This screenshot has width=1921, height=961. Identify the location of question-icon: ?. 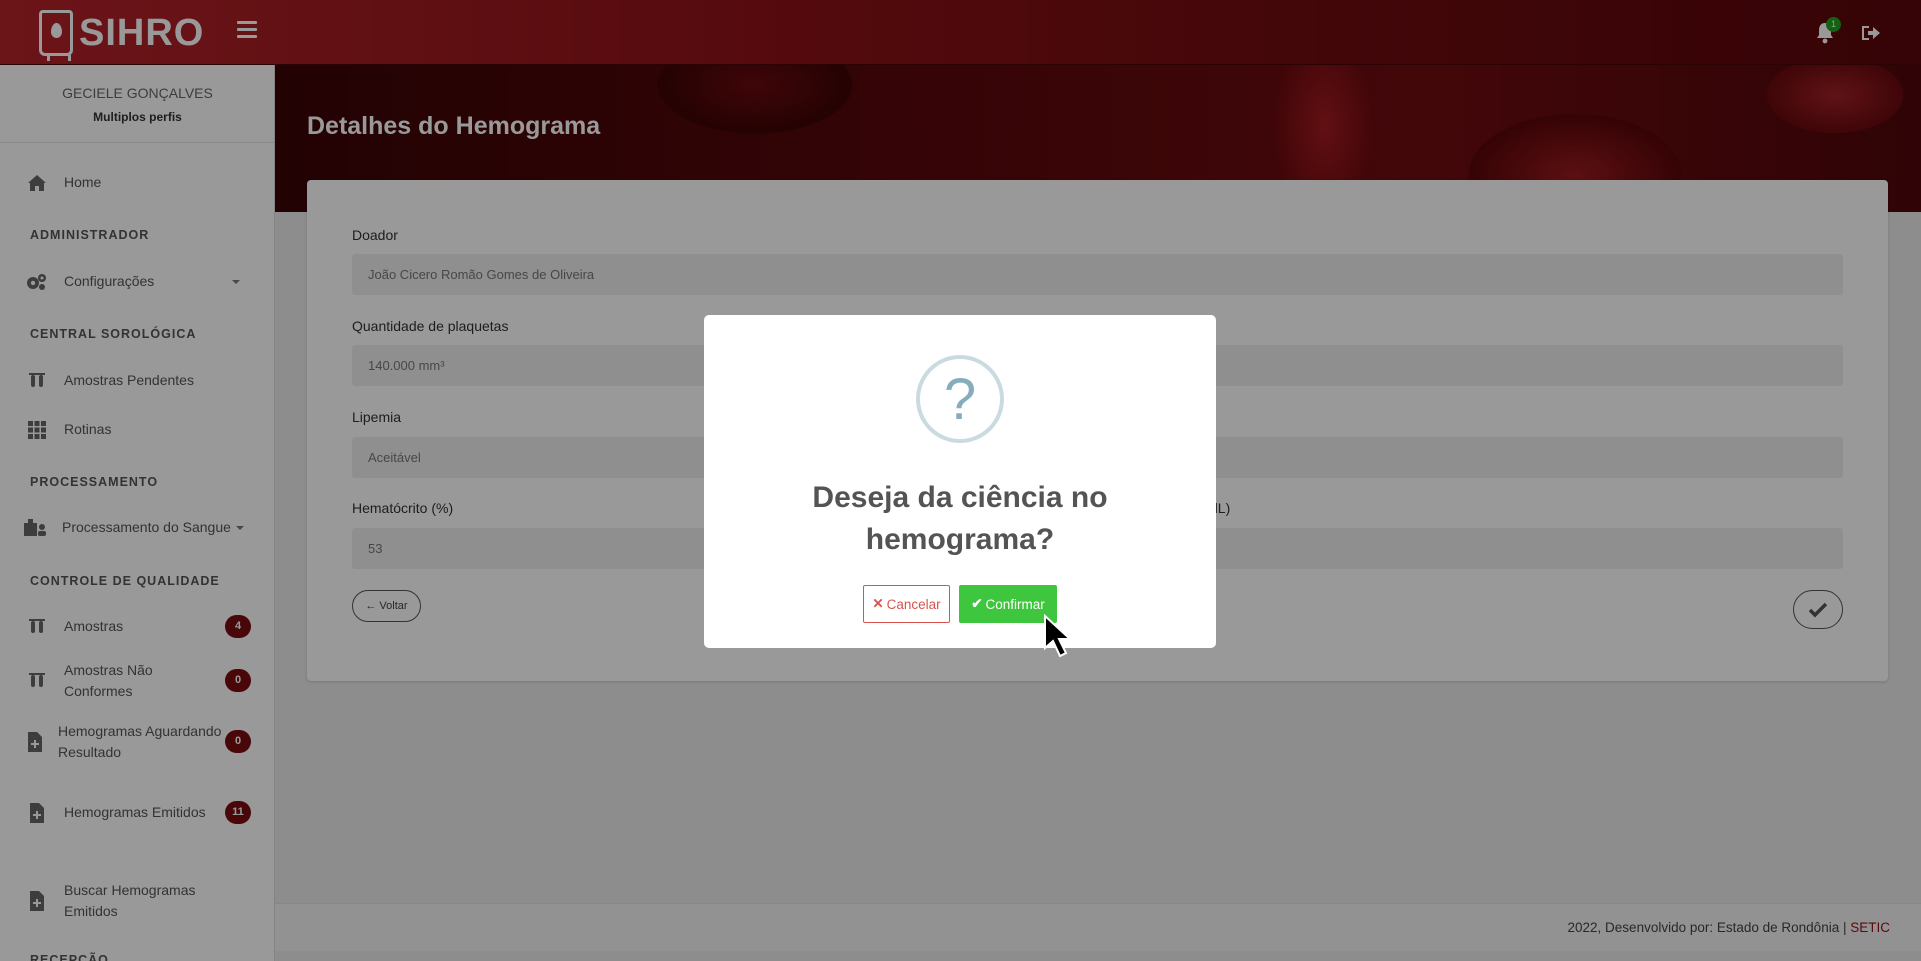
(960, 399).